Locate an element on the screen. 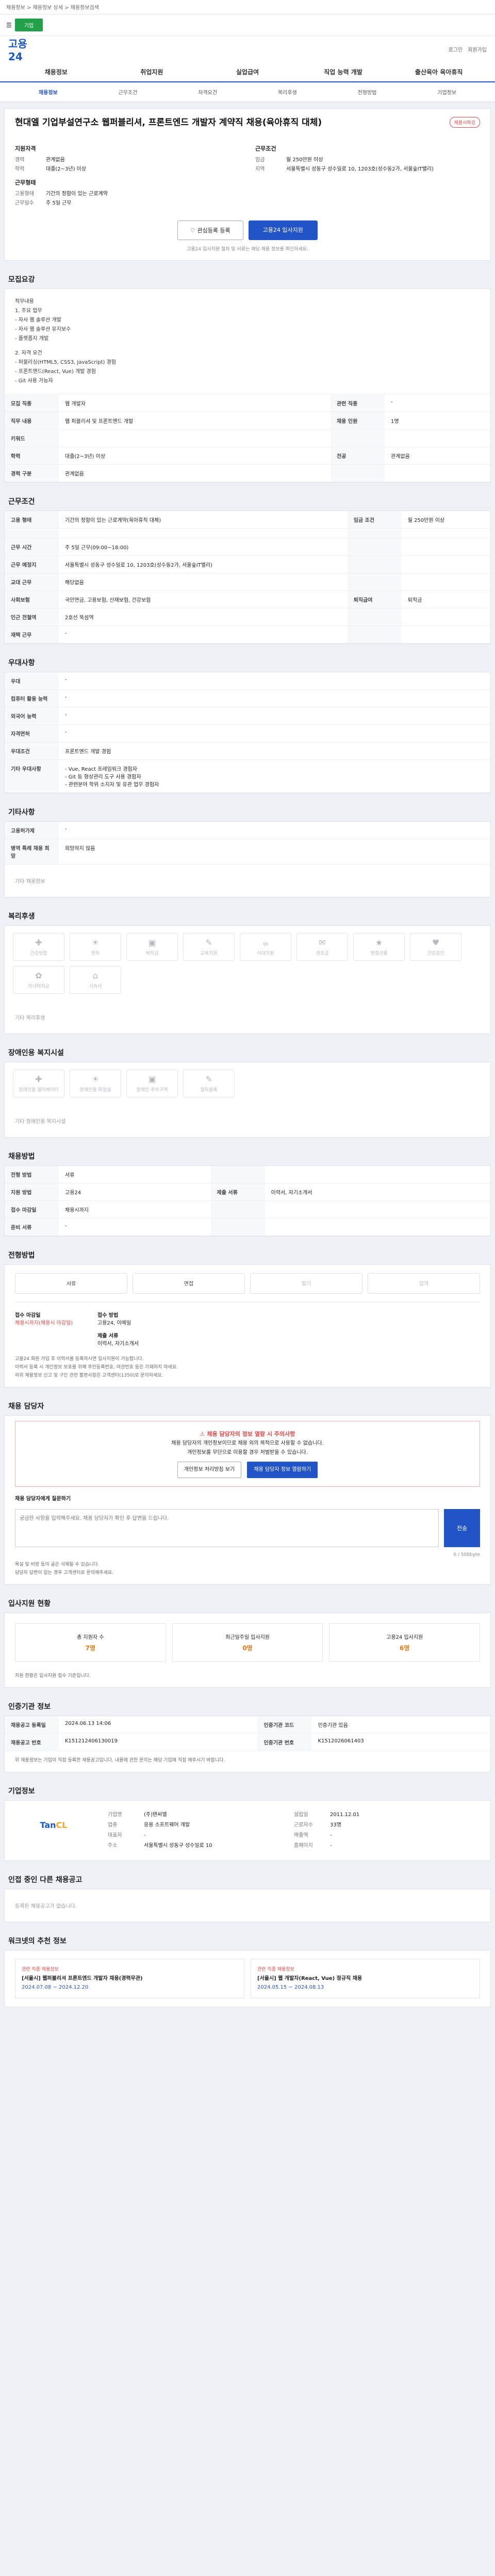 Image resolution: width=495 pixels, height=2576 pixels. interest-label: 관심등록 등록 is located at coordinates (213, 231).